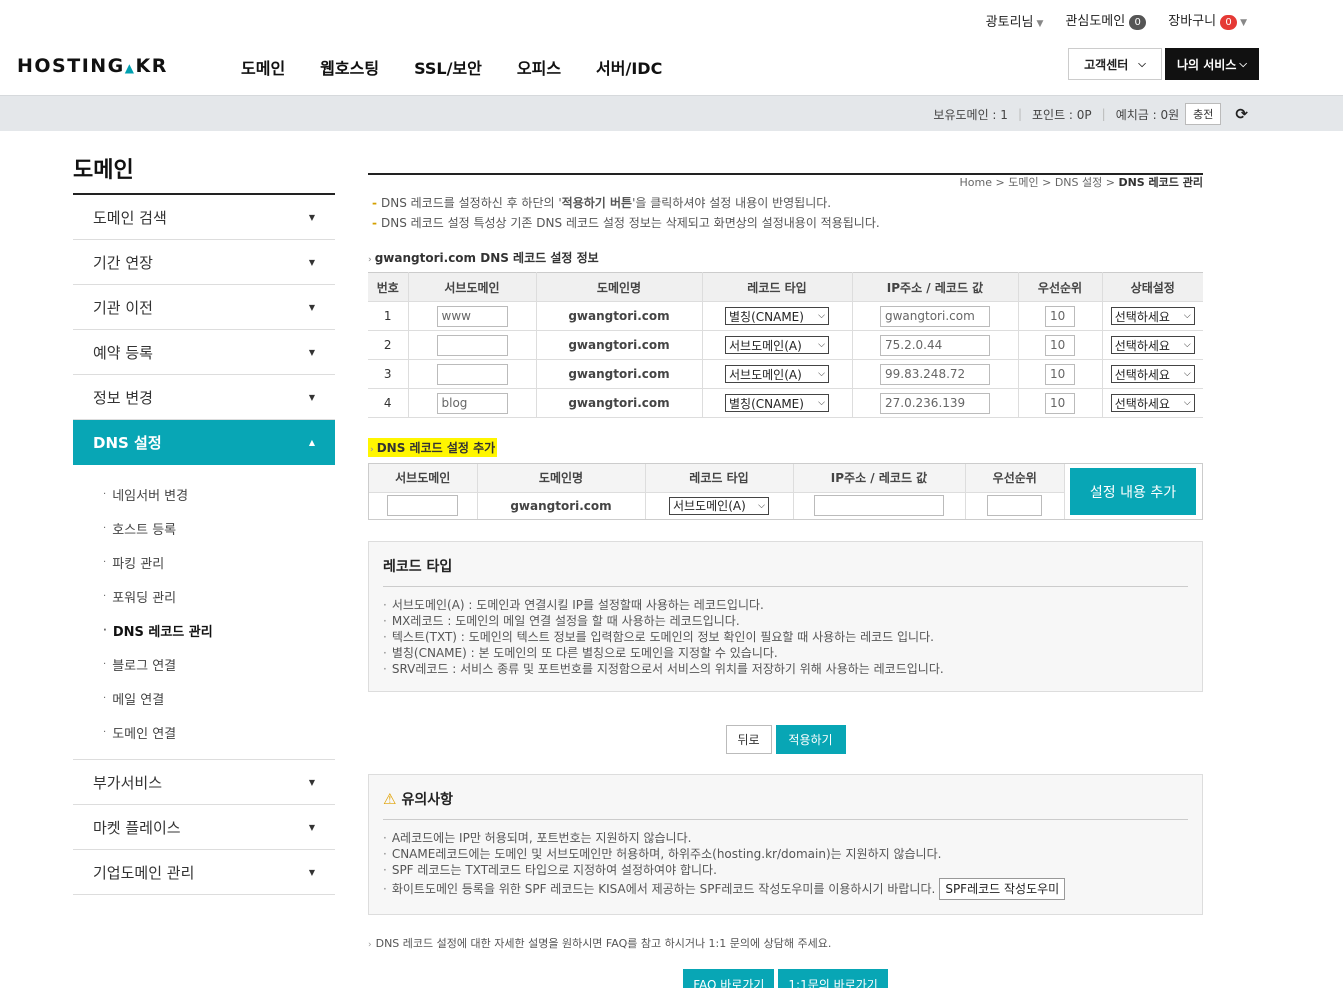 The height and width of the screenshot is (988, 1343). I want to click on new-subdomain-input, so click(423, 506).